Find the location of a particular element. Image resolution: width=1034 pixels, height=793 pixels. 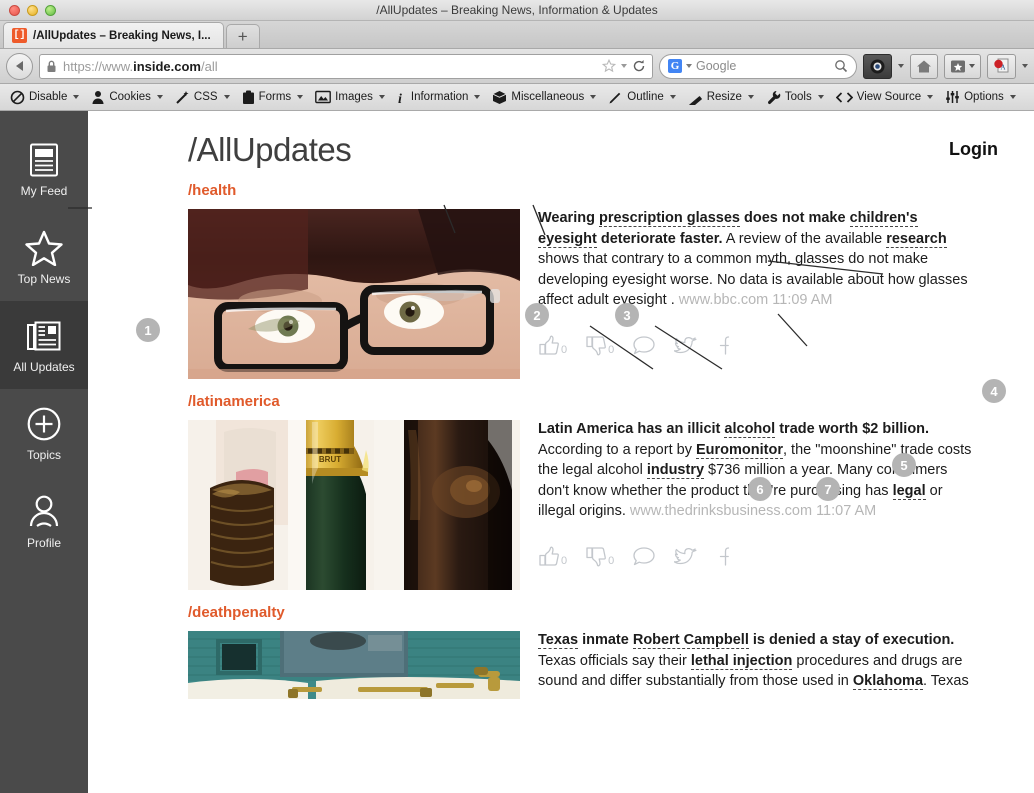

devtool-css: CSS is located at coordinates (202, 97).